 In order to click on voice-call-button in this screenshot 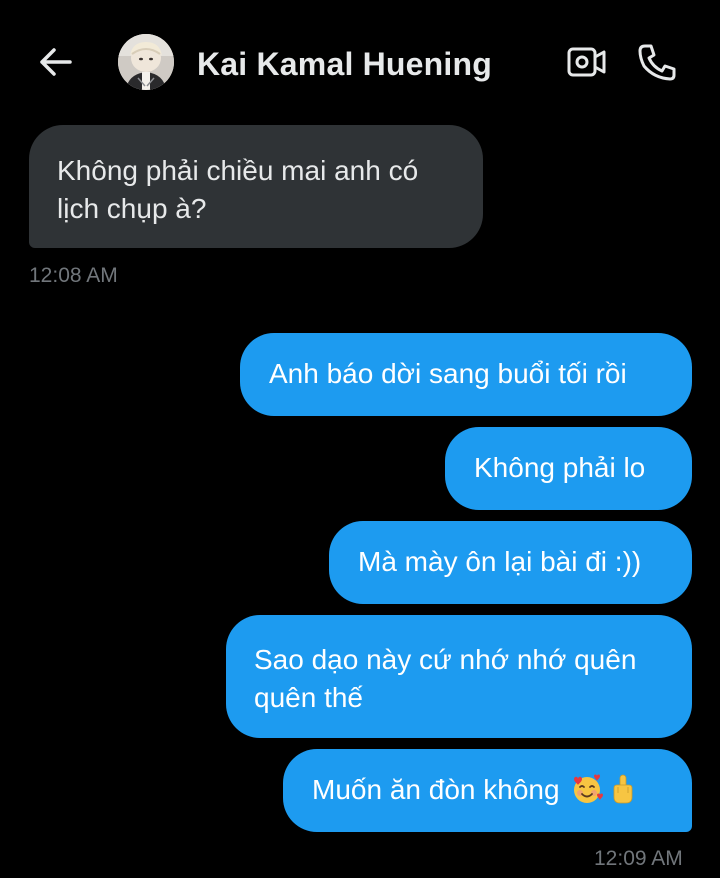, I will do `click(657, 62)`.